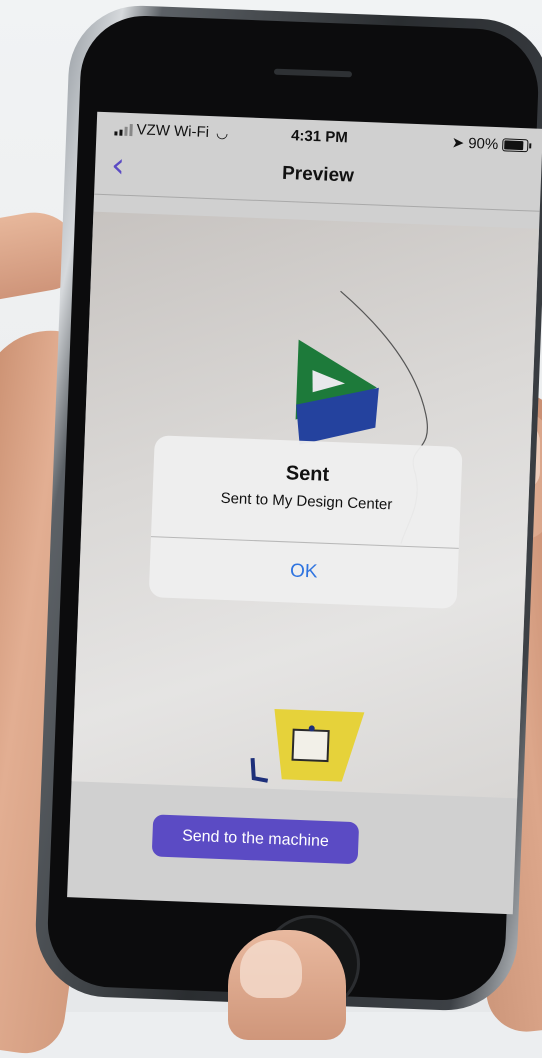 The height and width of the screenshot is (1058, 542). What do you see at coordinates (458, 143) in the screenshot?
I see `location-arrow-icon: ➤` at bounding box center [458, 143].